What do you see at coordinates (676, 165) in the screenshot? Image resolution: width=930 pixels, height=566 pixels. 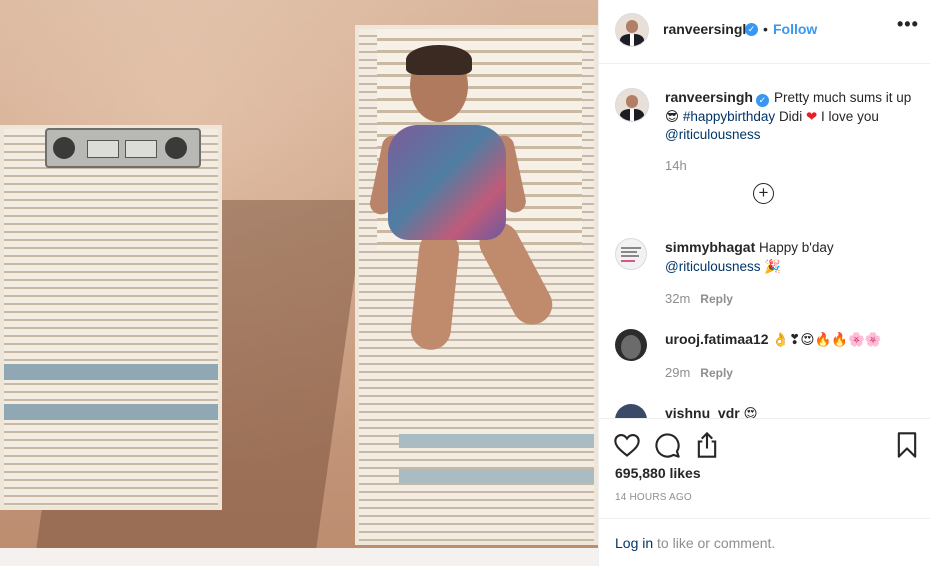 I see `caption-timestamp: 14h` at bounding box center [676, 165].